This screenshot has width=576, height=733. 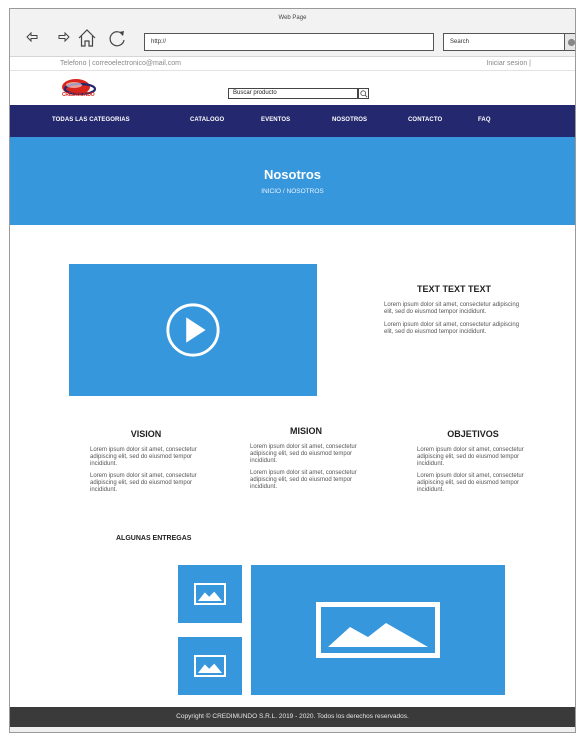 I want to click on forward-arrow-icon, so click(x=64, y=37).